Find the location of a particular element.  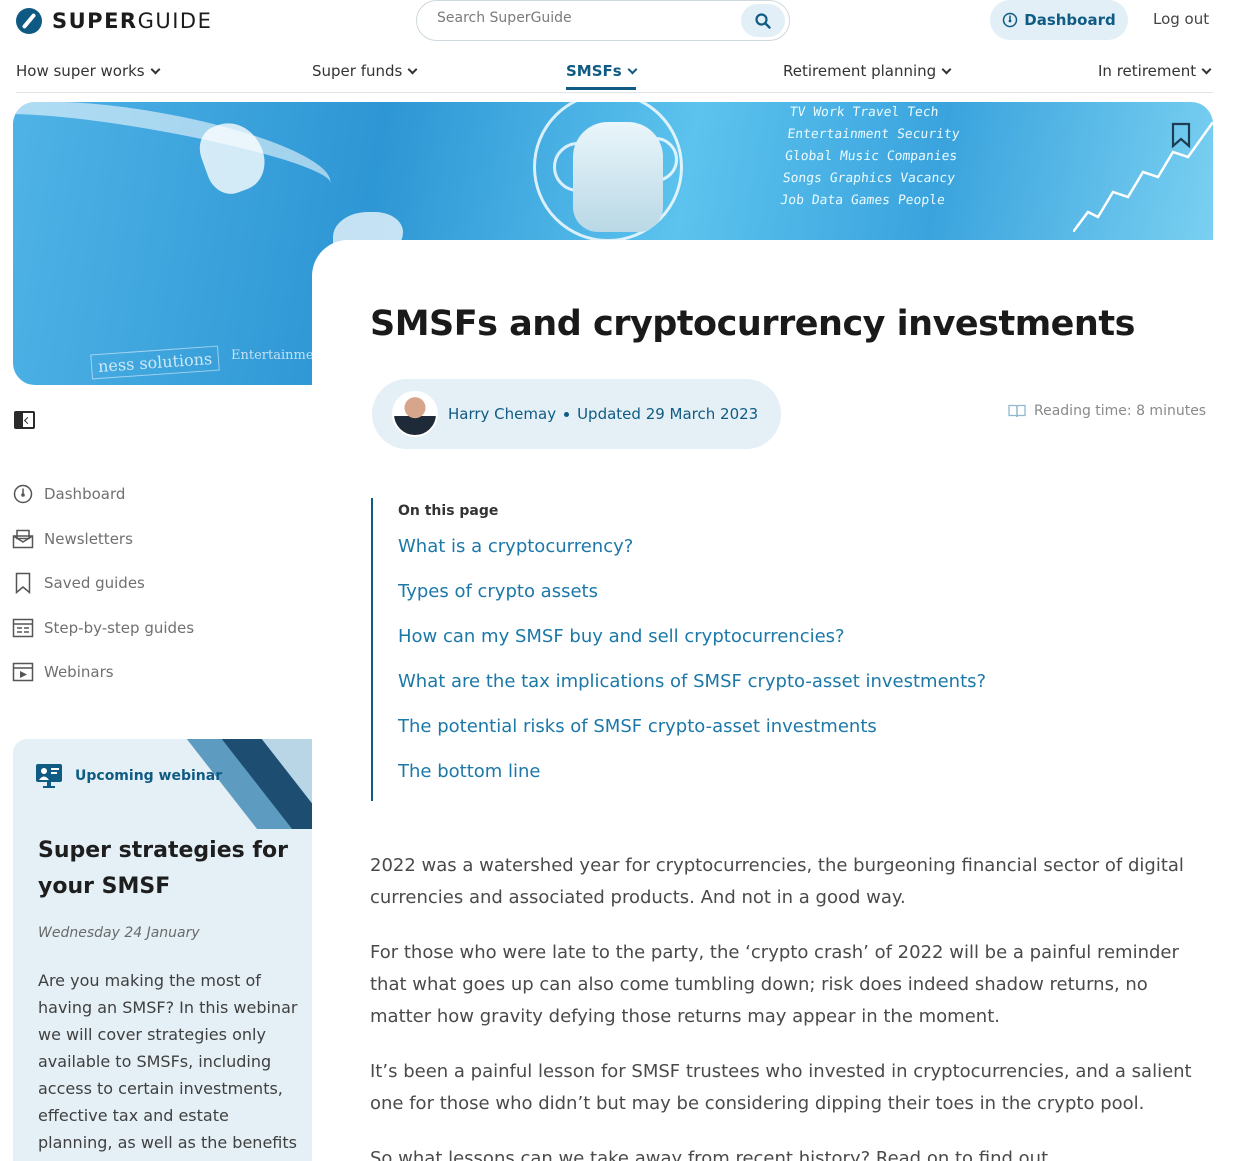

toc-link: The bottom line is located at coordinates (734, 771).